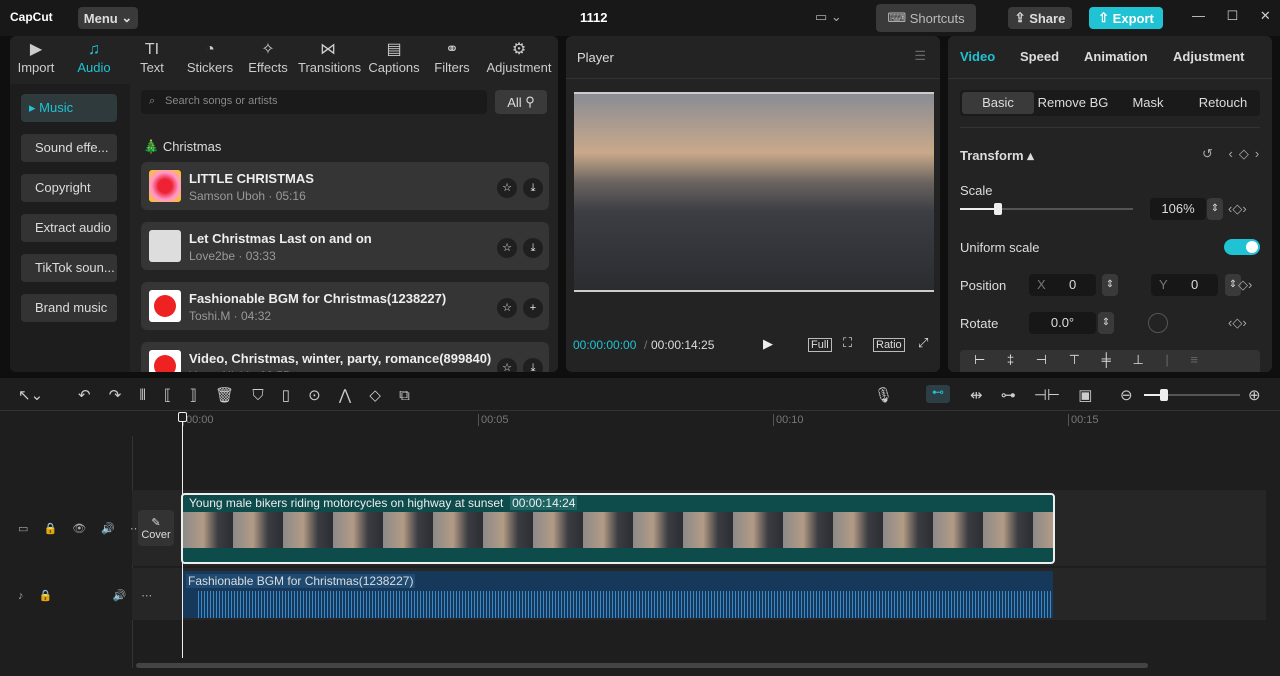  Describe the element at coordinates (79, 528) in the screenshot. I see `video-track-controls: ▭ 🔒 👁 🔊 ⋯` at that location.